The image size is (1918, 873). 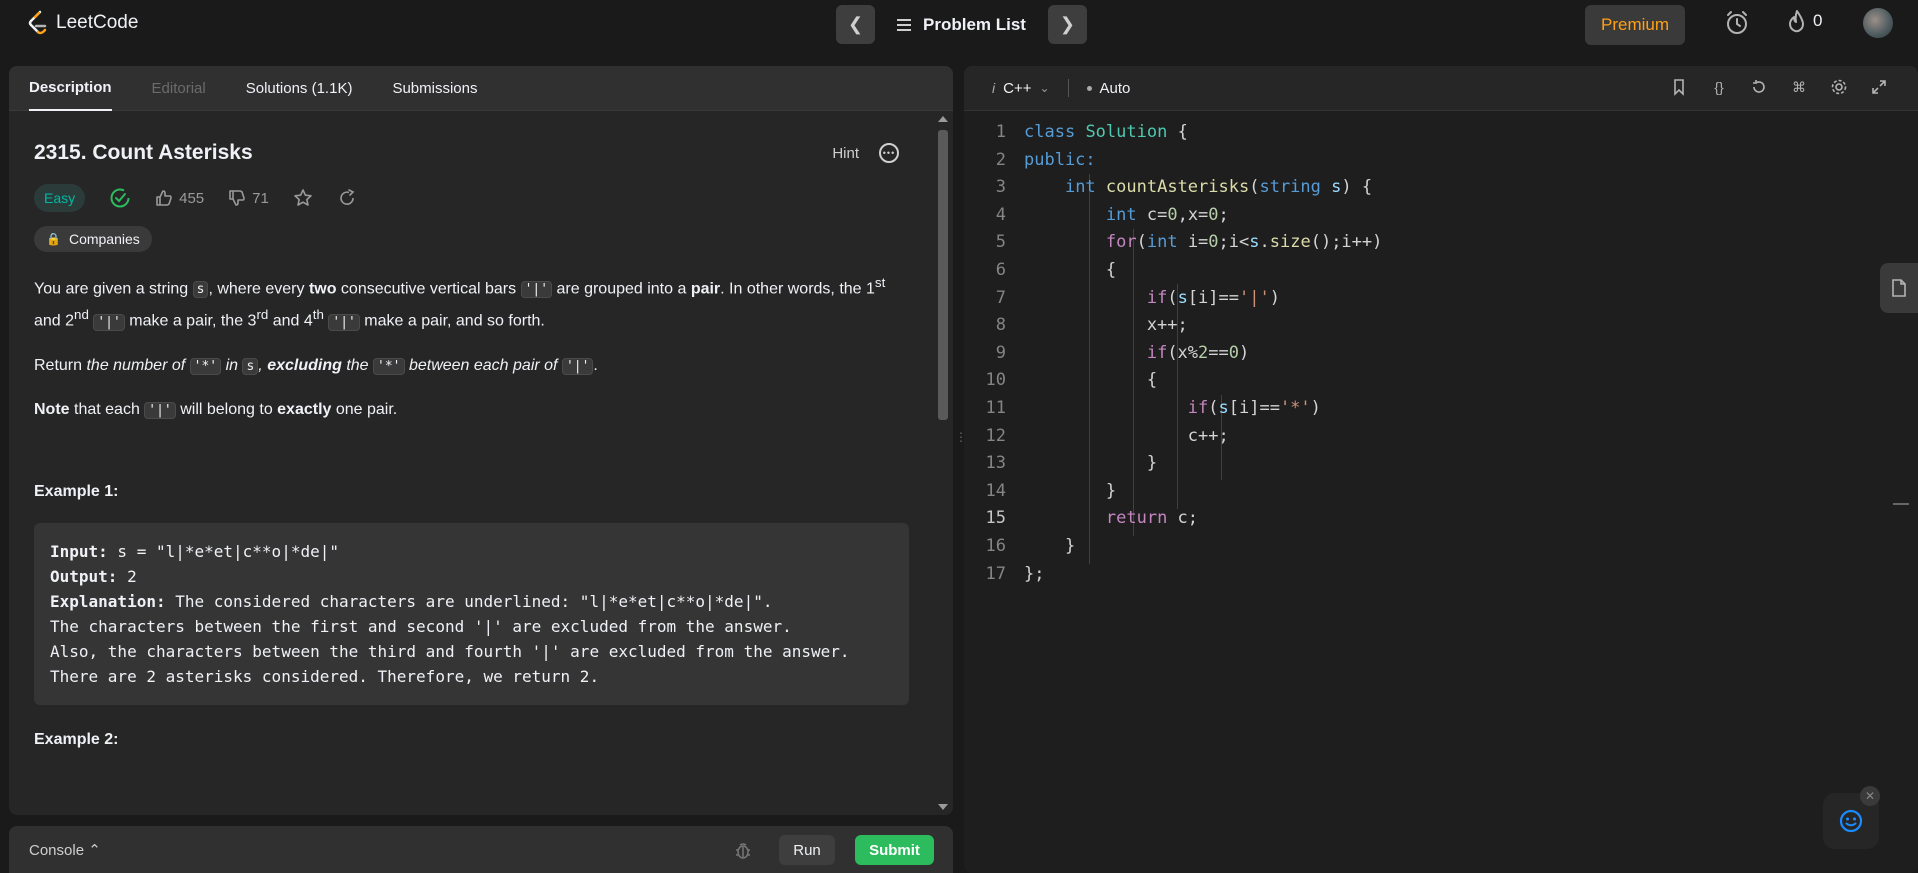 I want to click on title-actions: Hint •••, so click(x=865, y=153).